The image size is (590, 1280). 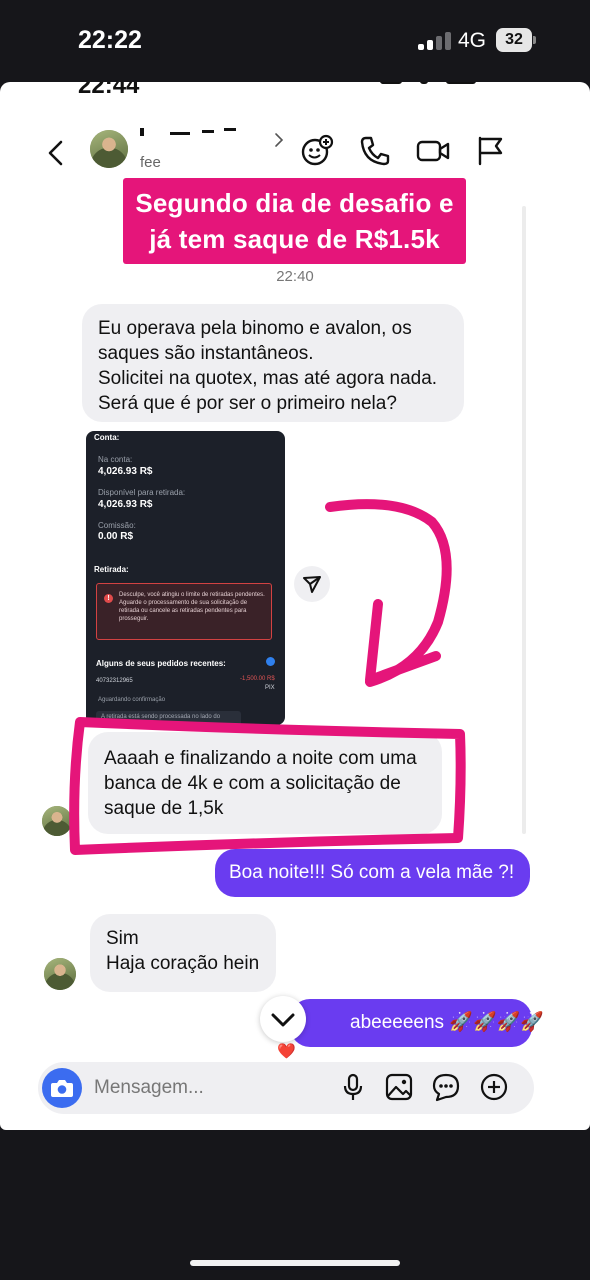 What do you see at coordinates (252, 783) in the screenshot?
I see `message-line: banca de 4k e com a solicitação de` at bounding box center [252, 783].